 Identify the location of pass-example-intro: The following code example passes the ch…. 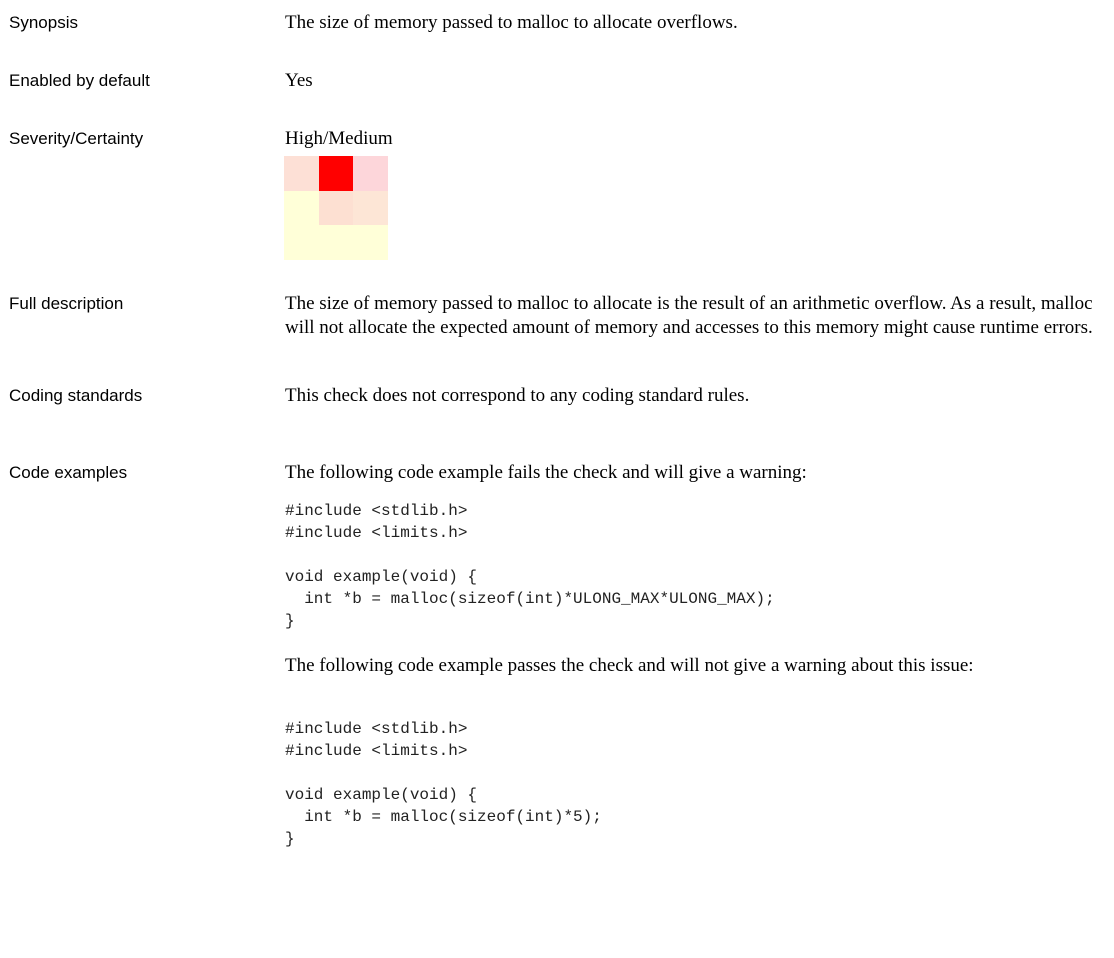
(629, 665).